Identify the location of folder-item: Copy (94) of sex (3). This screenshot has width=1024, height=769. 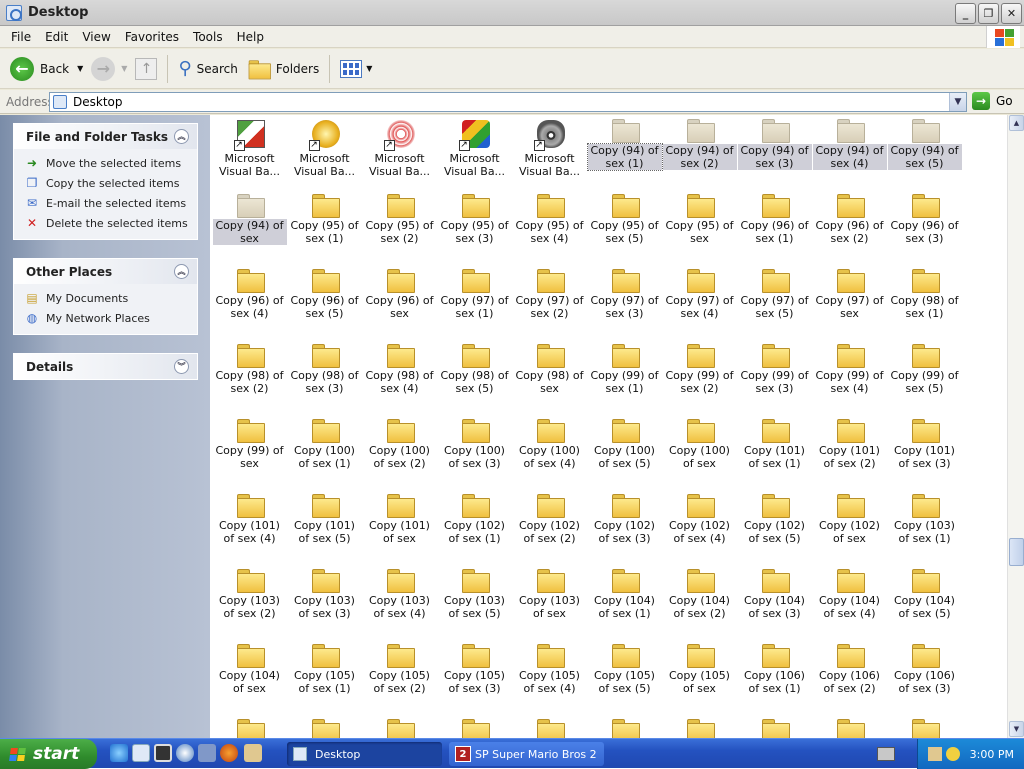
(774, 152).